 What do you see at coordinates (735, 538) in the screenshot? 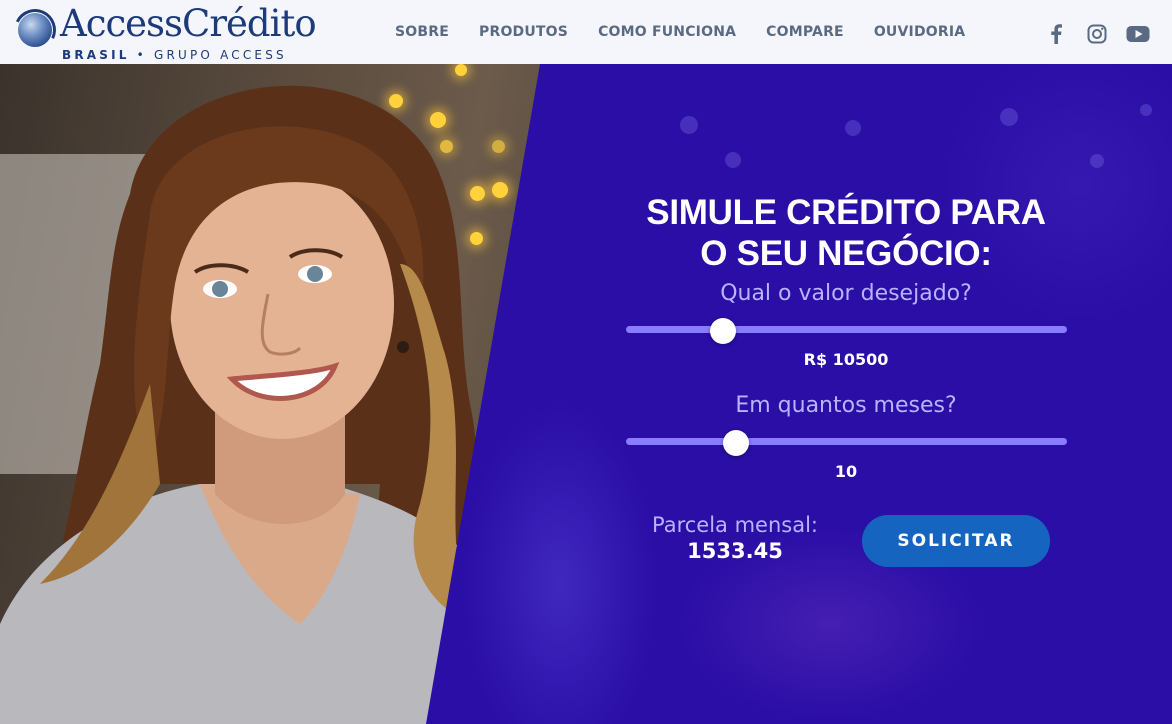
I see `installment: Parcela mensal: 1533.45` at bounding box center [735, 538].